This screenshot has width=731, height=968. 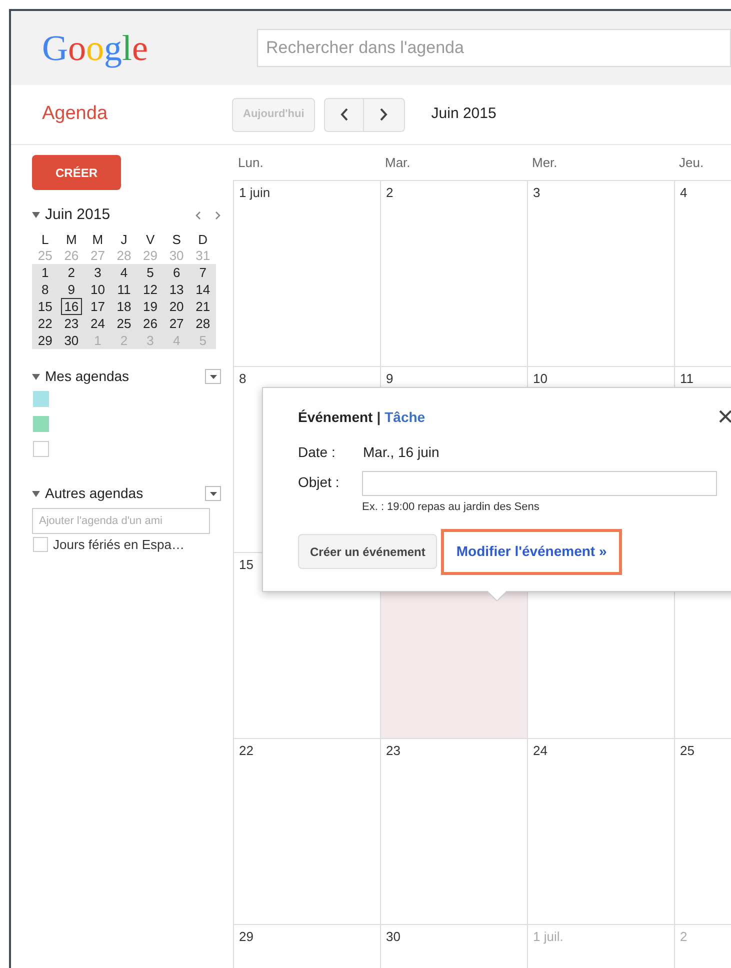 I want to click on date-value: Mar., 16 juin, so click(x=401, y=452).